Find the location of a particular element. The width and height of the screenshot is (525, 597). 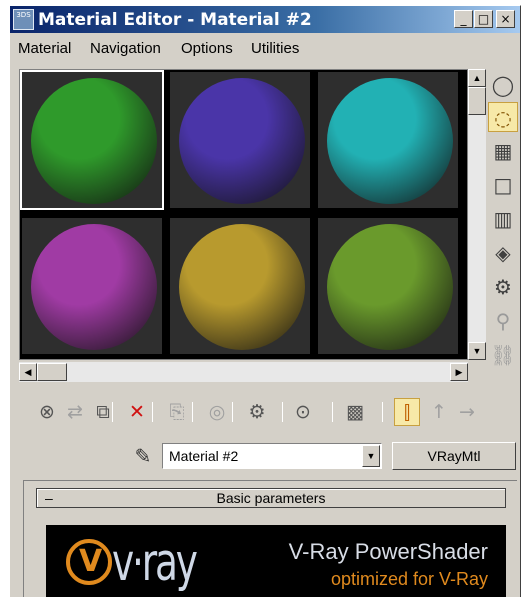

put-material-to-scene-icon: ⇄ is located at coordinates (75, 412).